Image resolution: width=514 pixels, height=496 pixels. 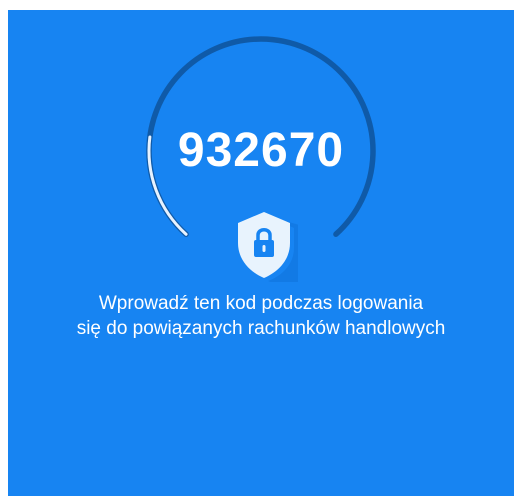 What do you see at coordinates (261, 150) in the screenshot?
I see `otp-code: 932670` at bounding box center [261, 150].